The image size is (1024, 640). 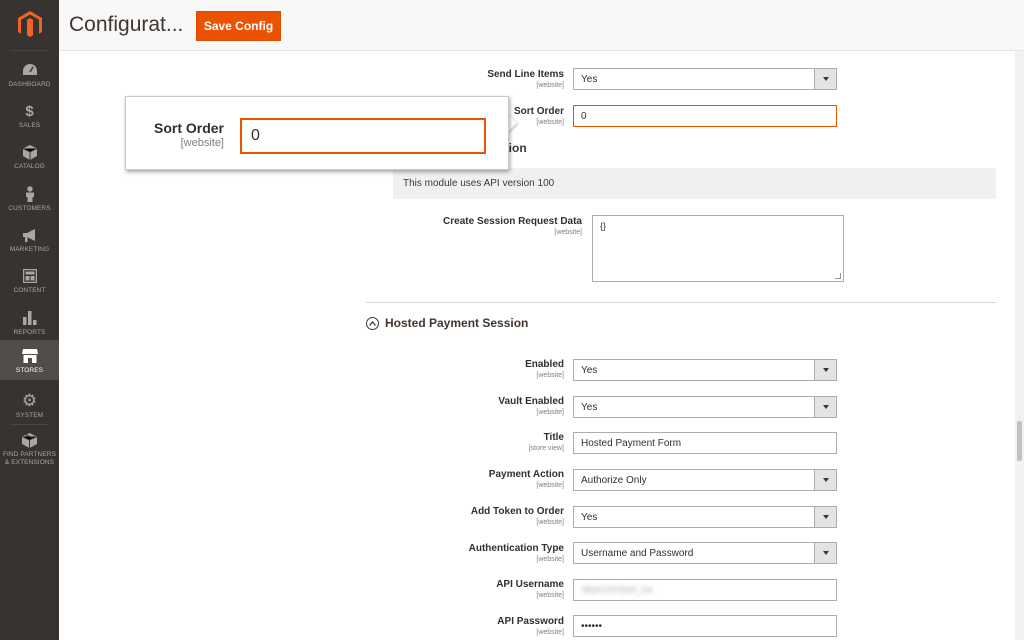 I want to click on add-token-select: Yes, so click(x=705, y=517).